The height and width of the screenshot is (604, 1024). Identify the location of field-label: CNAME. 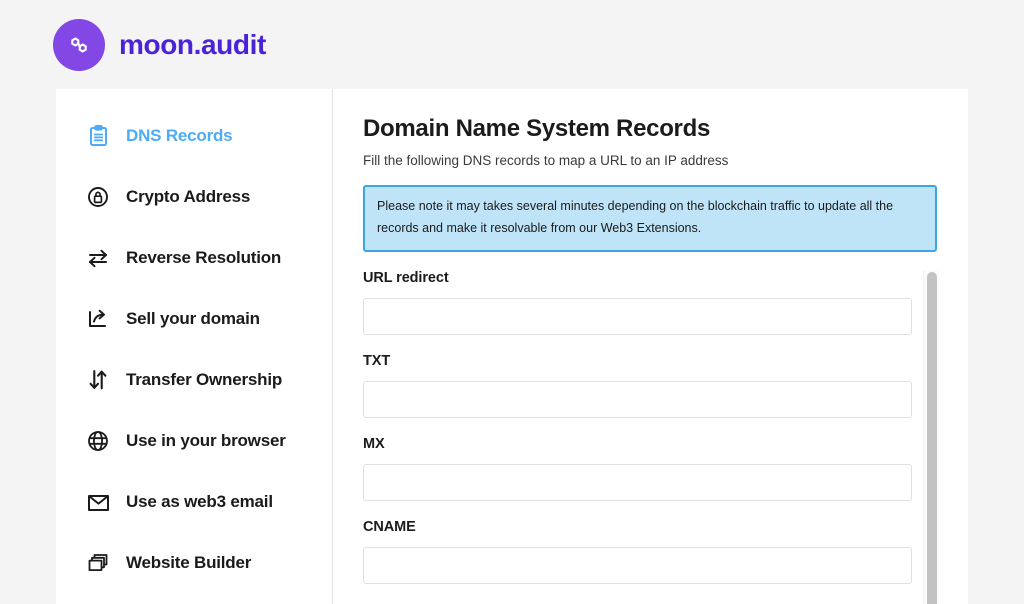
(389, 526).